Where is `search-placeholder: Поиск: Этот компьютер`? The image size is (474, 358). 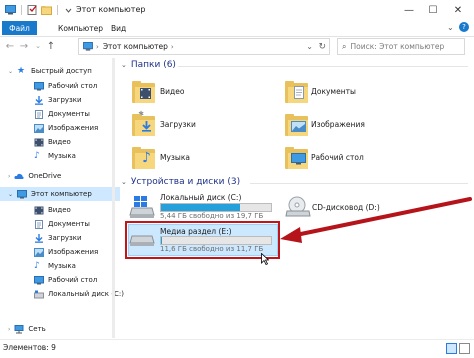
search-placeholder: Поиск: Этот компьютер is located at coordinates (397, 46).